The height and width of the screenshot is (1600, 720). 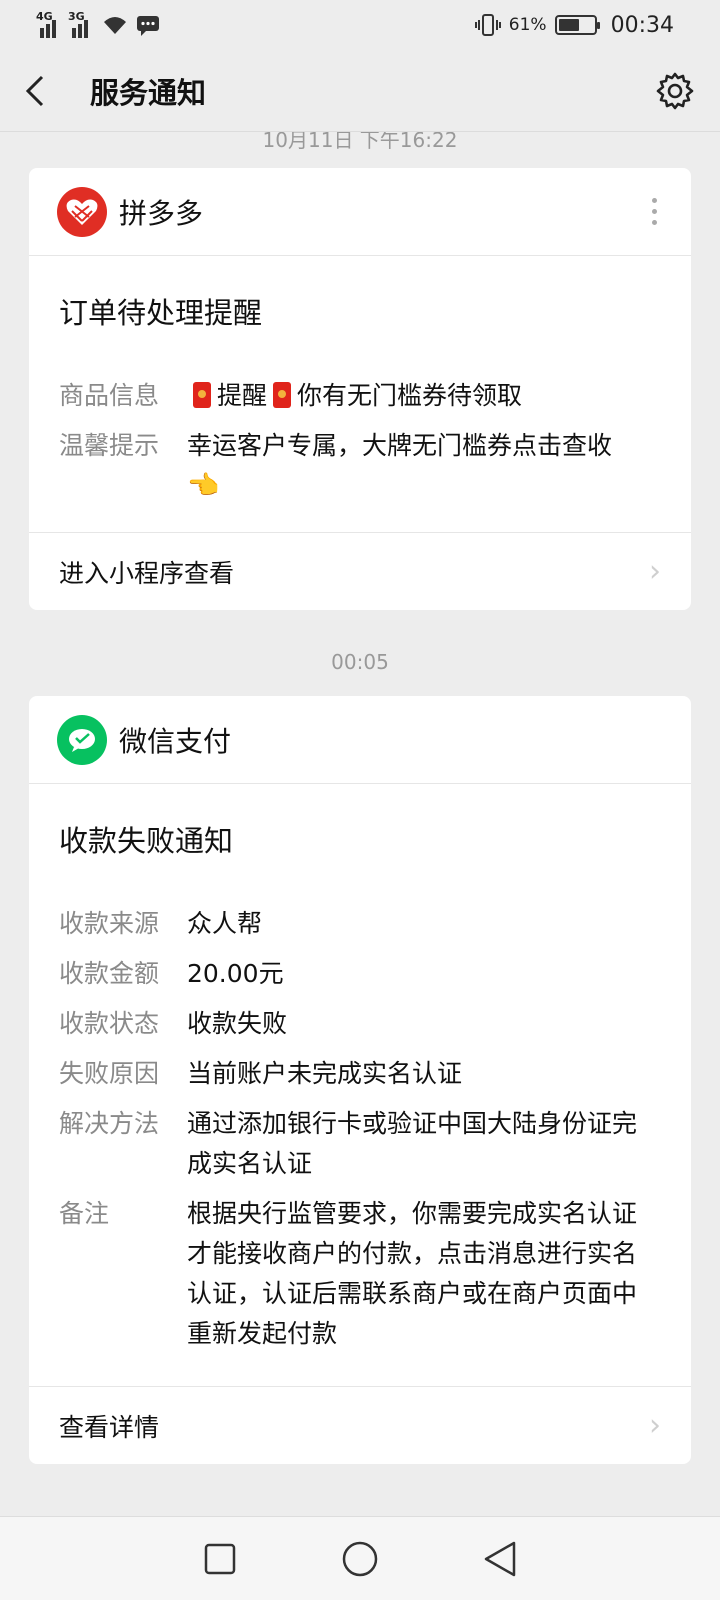 What do you see at coordinates (360, 662) in the screenshot?
I see `timestamp: 00:05` at bounding box center [360, 662].